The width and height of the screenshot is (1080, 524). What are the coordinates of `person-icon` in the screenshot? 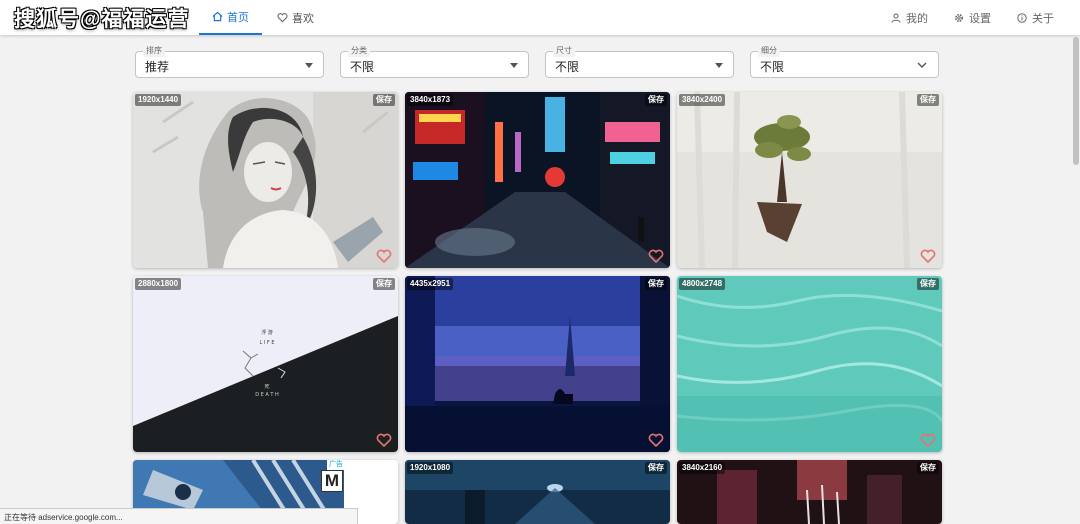 It's located at (896, 17).